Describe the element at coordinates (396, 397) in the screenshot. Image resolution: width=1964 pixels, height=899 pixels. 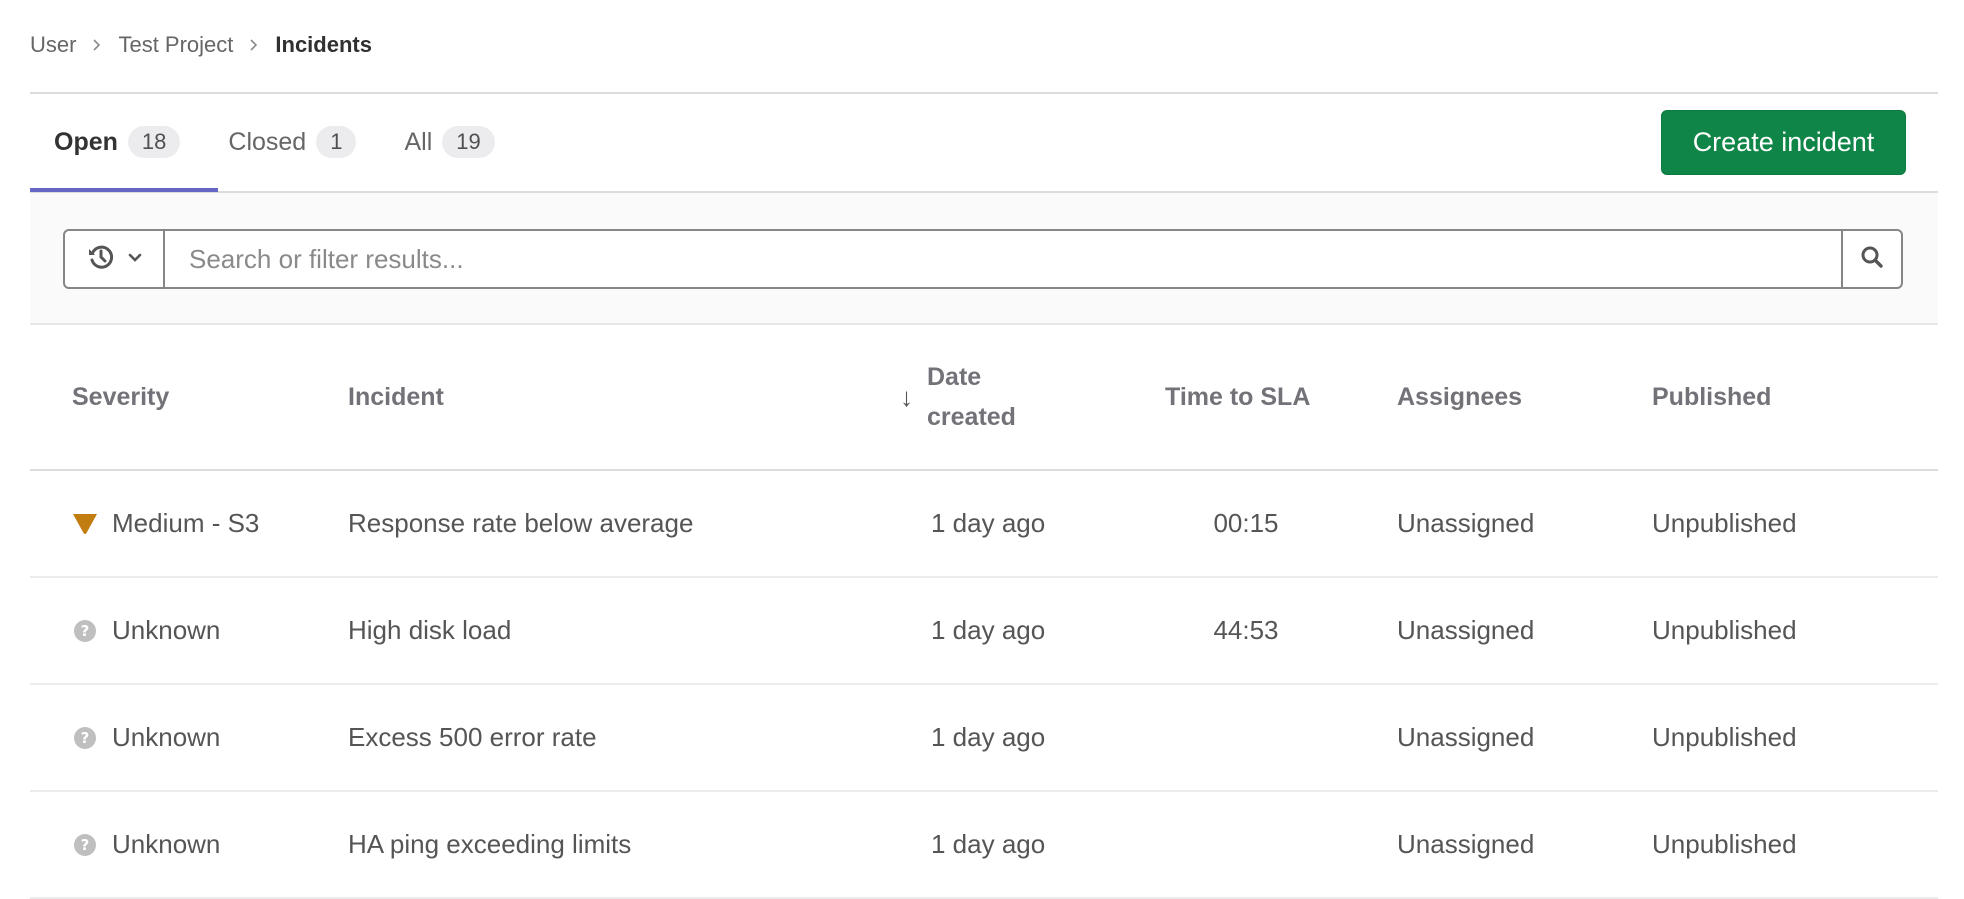
I see `column-header-incident: Incident` at that location.